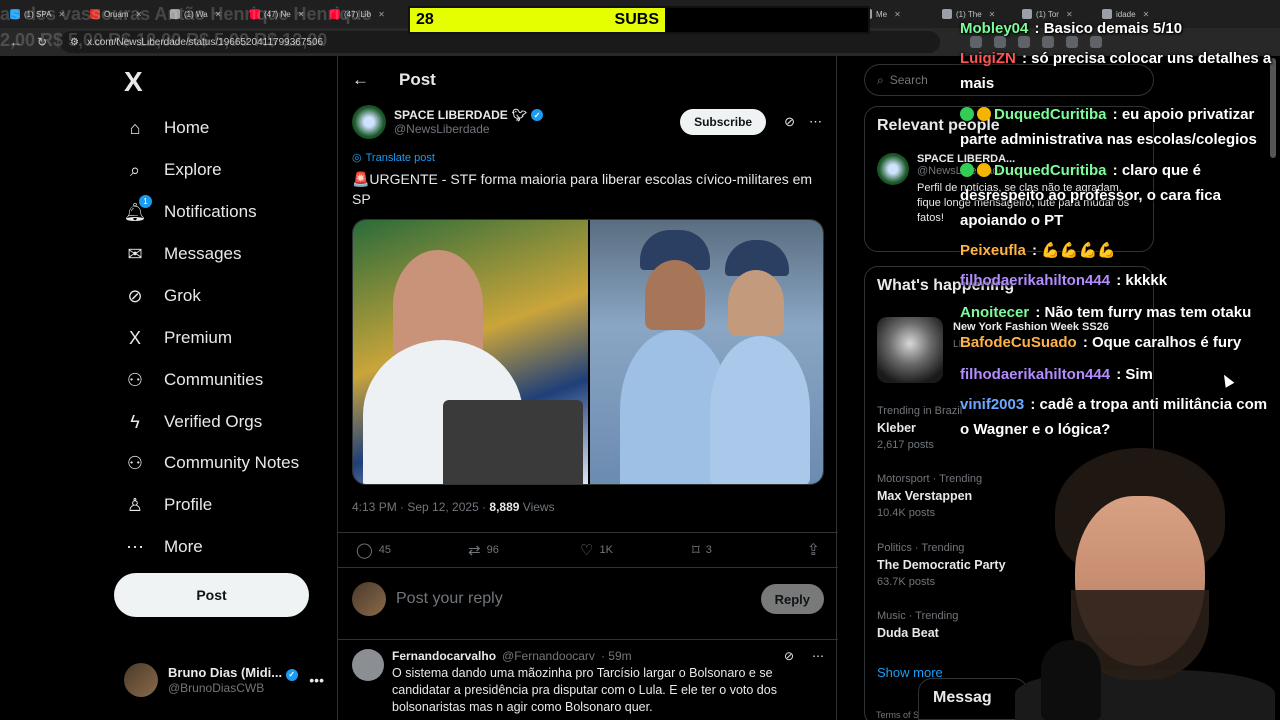  What do you see at coordinates (168, 505) in the screenshot?
I see `sidebar-item-profile: ♙ Profile` at bounding box center [168, 505].